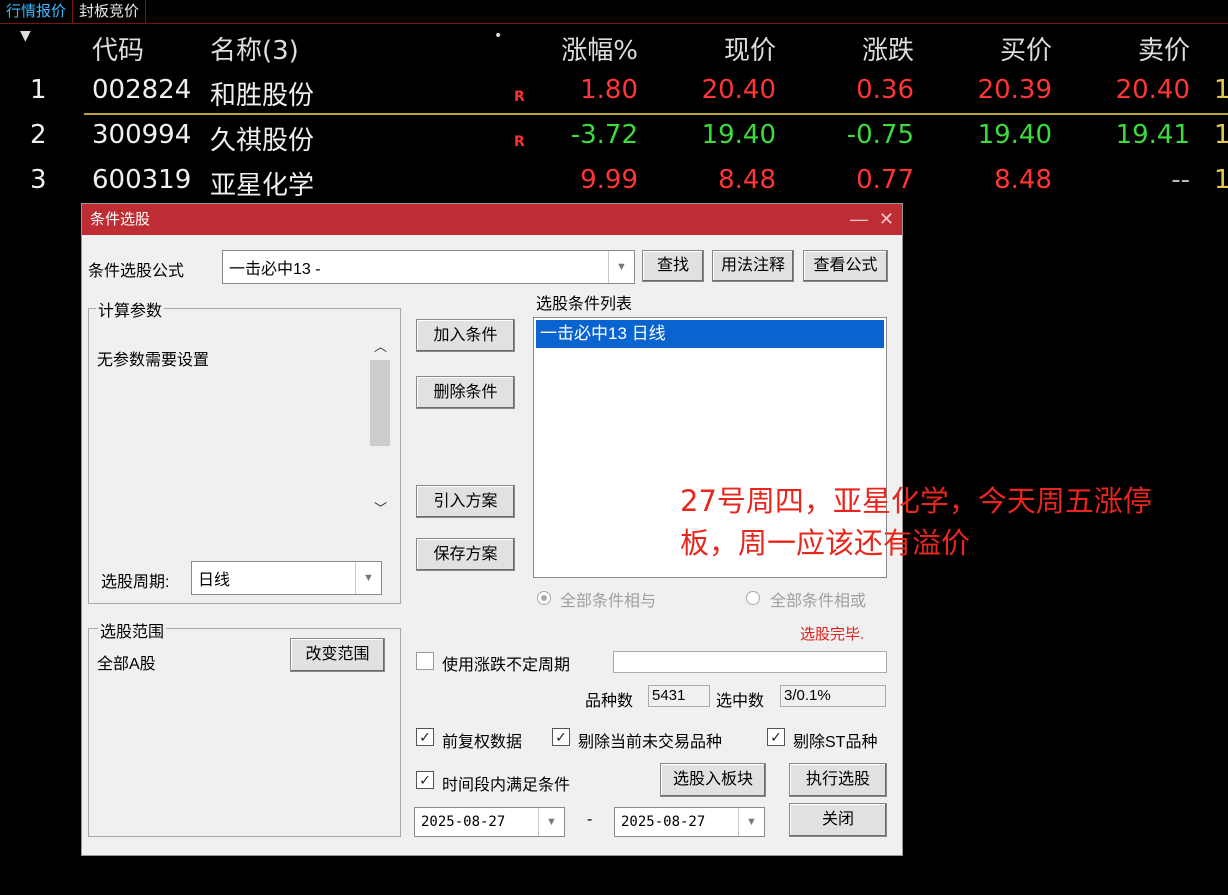 This screenshot has height=895, width=1228. Describe the element at coordinates (465, 392) in the screenshot. I see `delete-condition-button: 删除条件` at that location.